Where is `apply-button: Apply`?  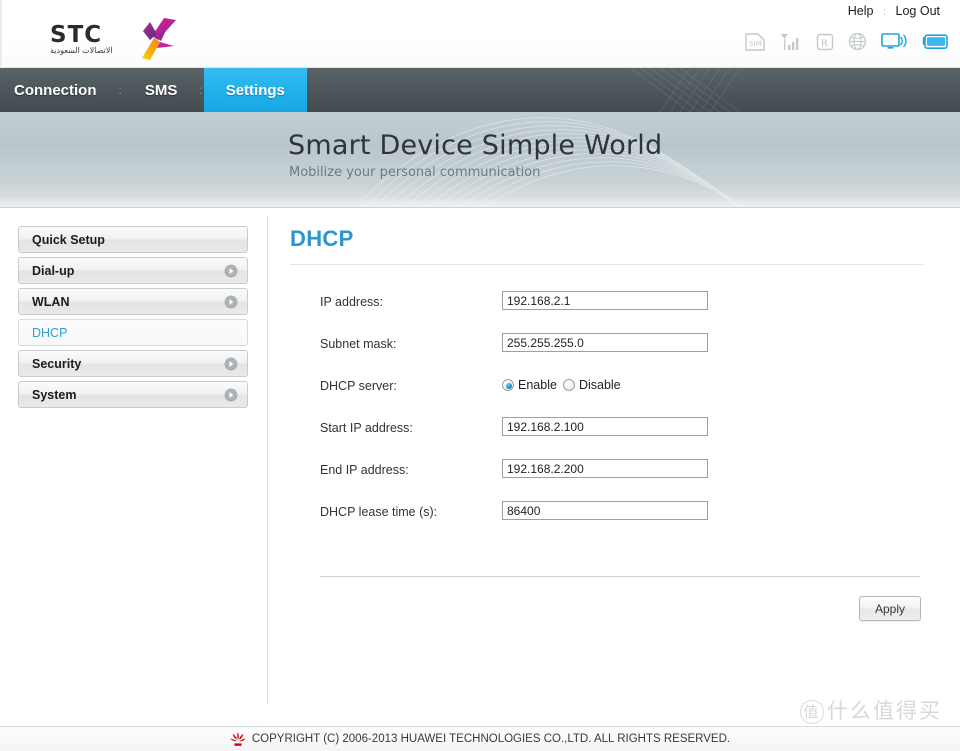 apply-button: Apply is located at coordinates (890, 608).